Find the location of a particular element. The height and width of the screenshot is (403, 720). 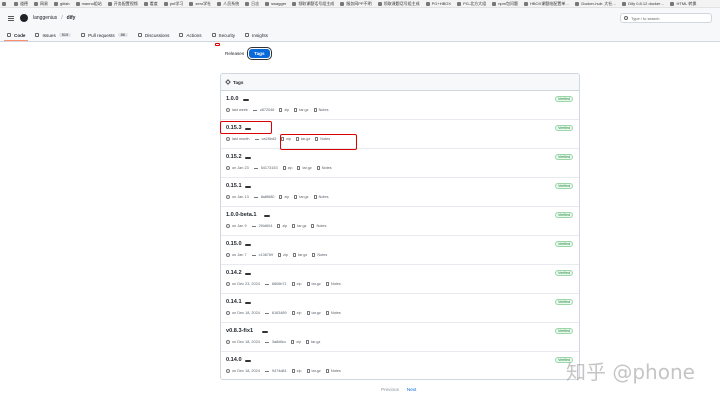

tag-name-link: 0.14.2 is located at coordinates (234, 273).